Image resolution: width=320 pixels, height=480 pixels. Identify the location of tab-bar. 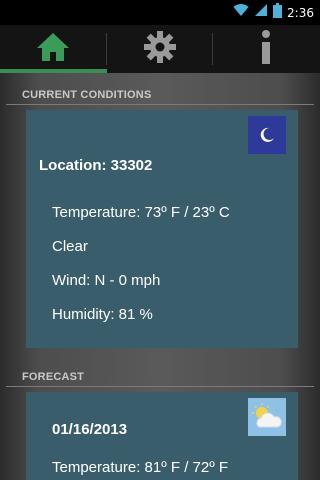
(160, 49).